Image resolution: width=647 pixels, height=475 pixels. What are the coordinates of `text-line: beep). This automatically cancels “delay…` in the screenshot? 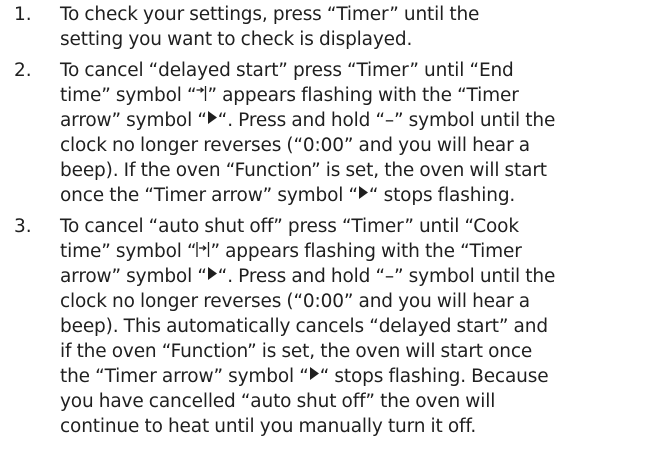 It's located at (304, 326).